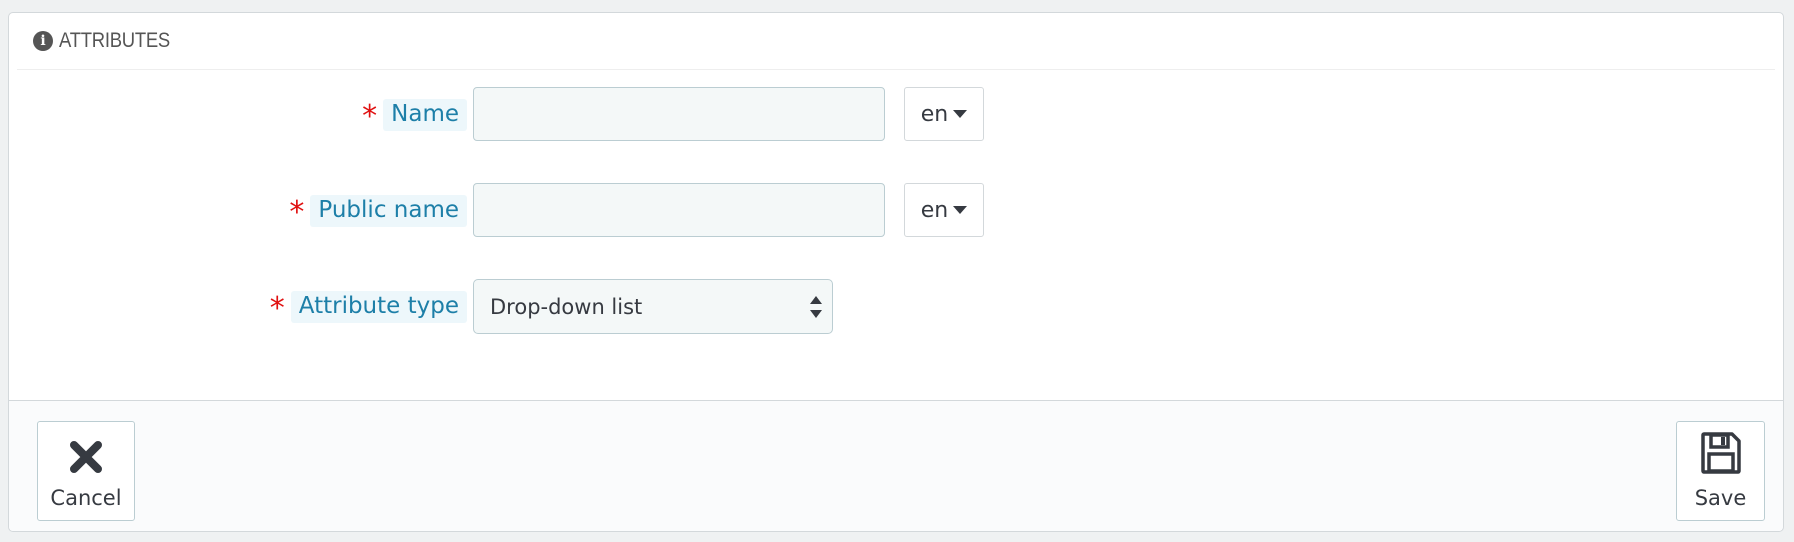 Image resolution: width=1794 pixels, height=542 pixels. Describe the element at coordinates (896, 307) in the screenshot. I see `form-row-attribute-type: * Attribute type Drop-down list` at that location.